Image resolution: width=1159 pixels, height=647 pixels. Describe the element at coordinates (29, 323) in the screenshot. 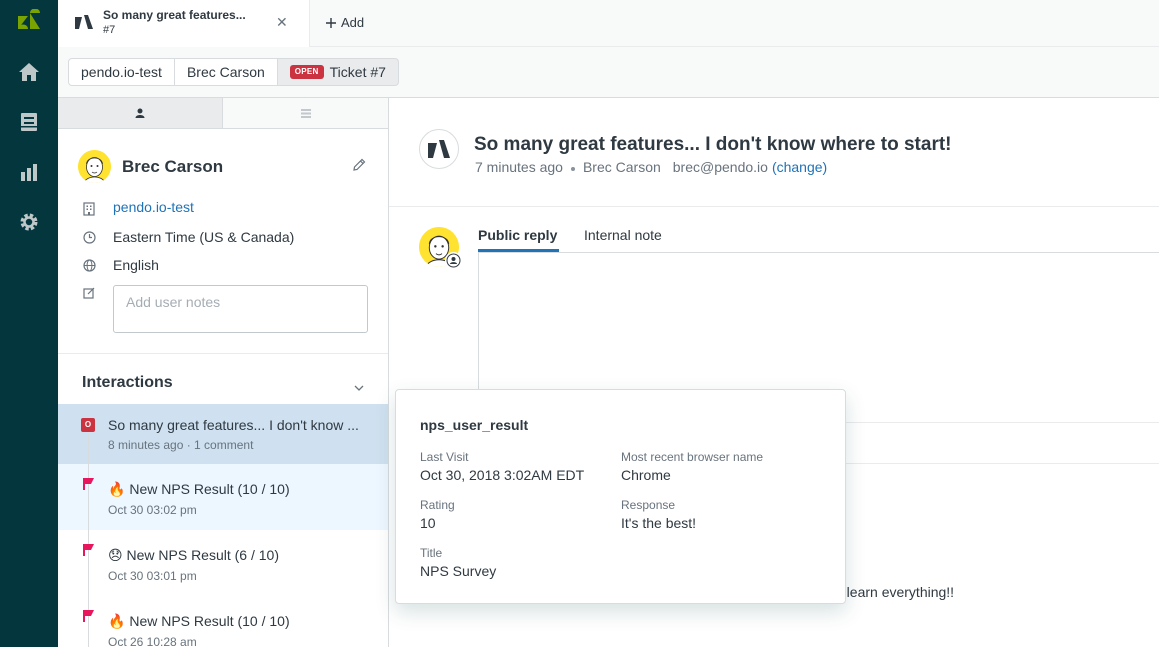

I see `product-rail` at that location.